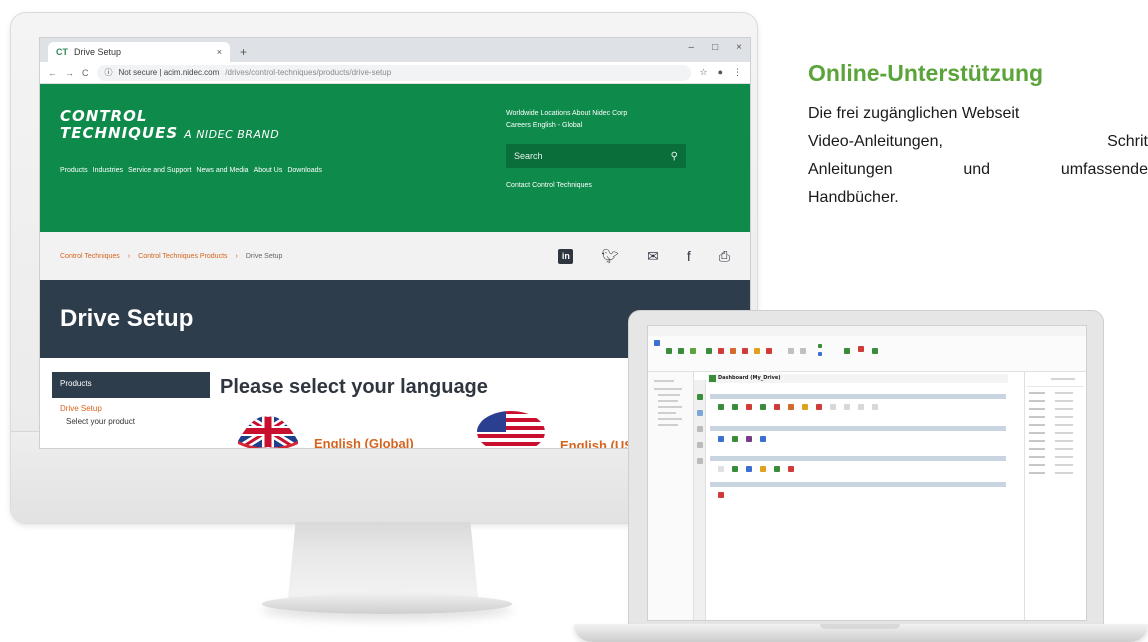  I want to click on brand-line1: CONTROL, so click(104, 116).